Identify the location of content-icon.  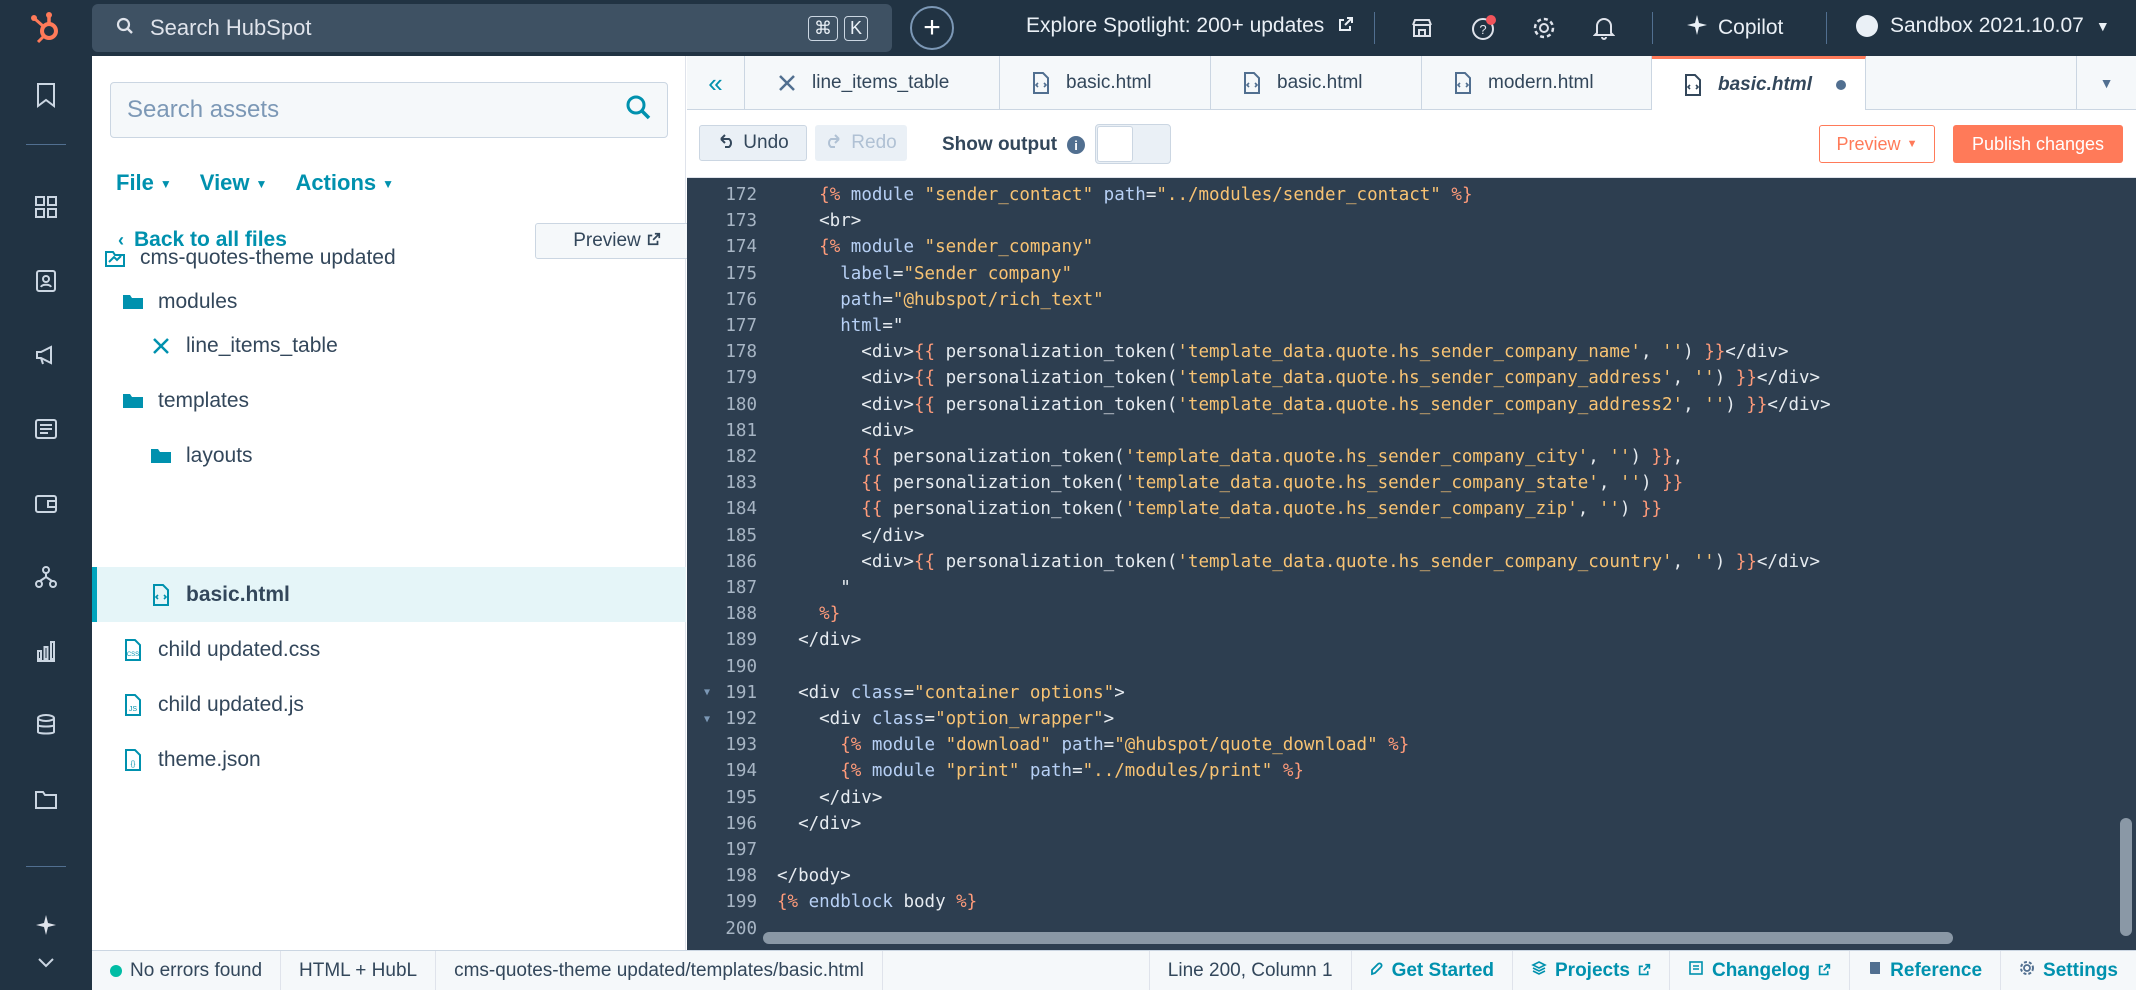
(46, 429).